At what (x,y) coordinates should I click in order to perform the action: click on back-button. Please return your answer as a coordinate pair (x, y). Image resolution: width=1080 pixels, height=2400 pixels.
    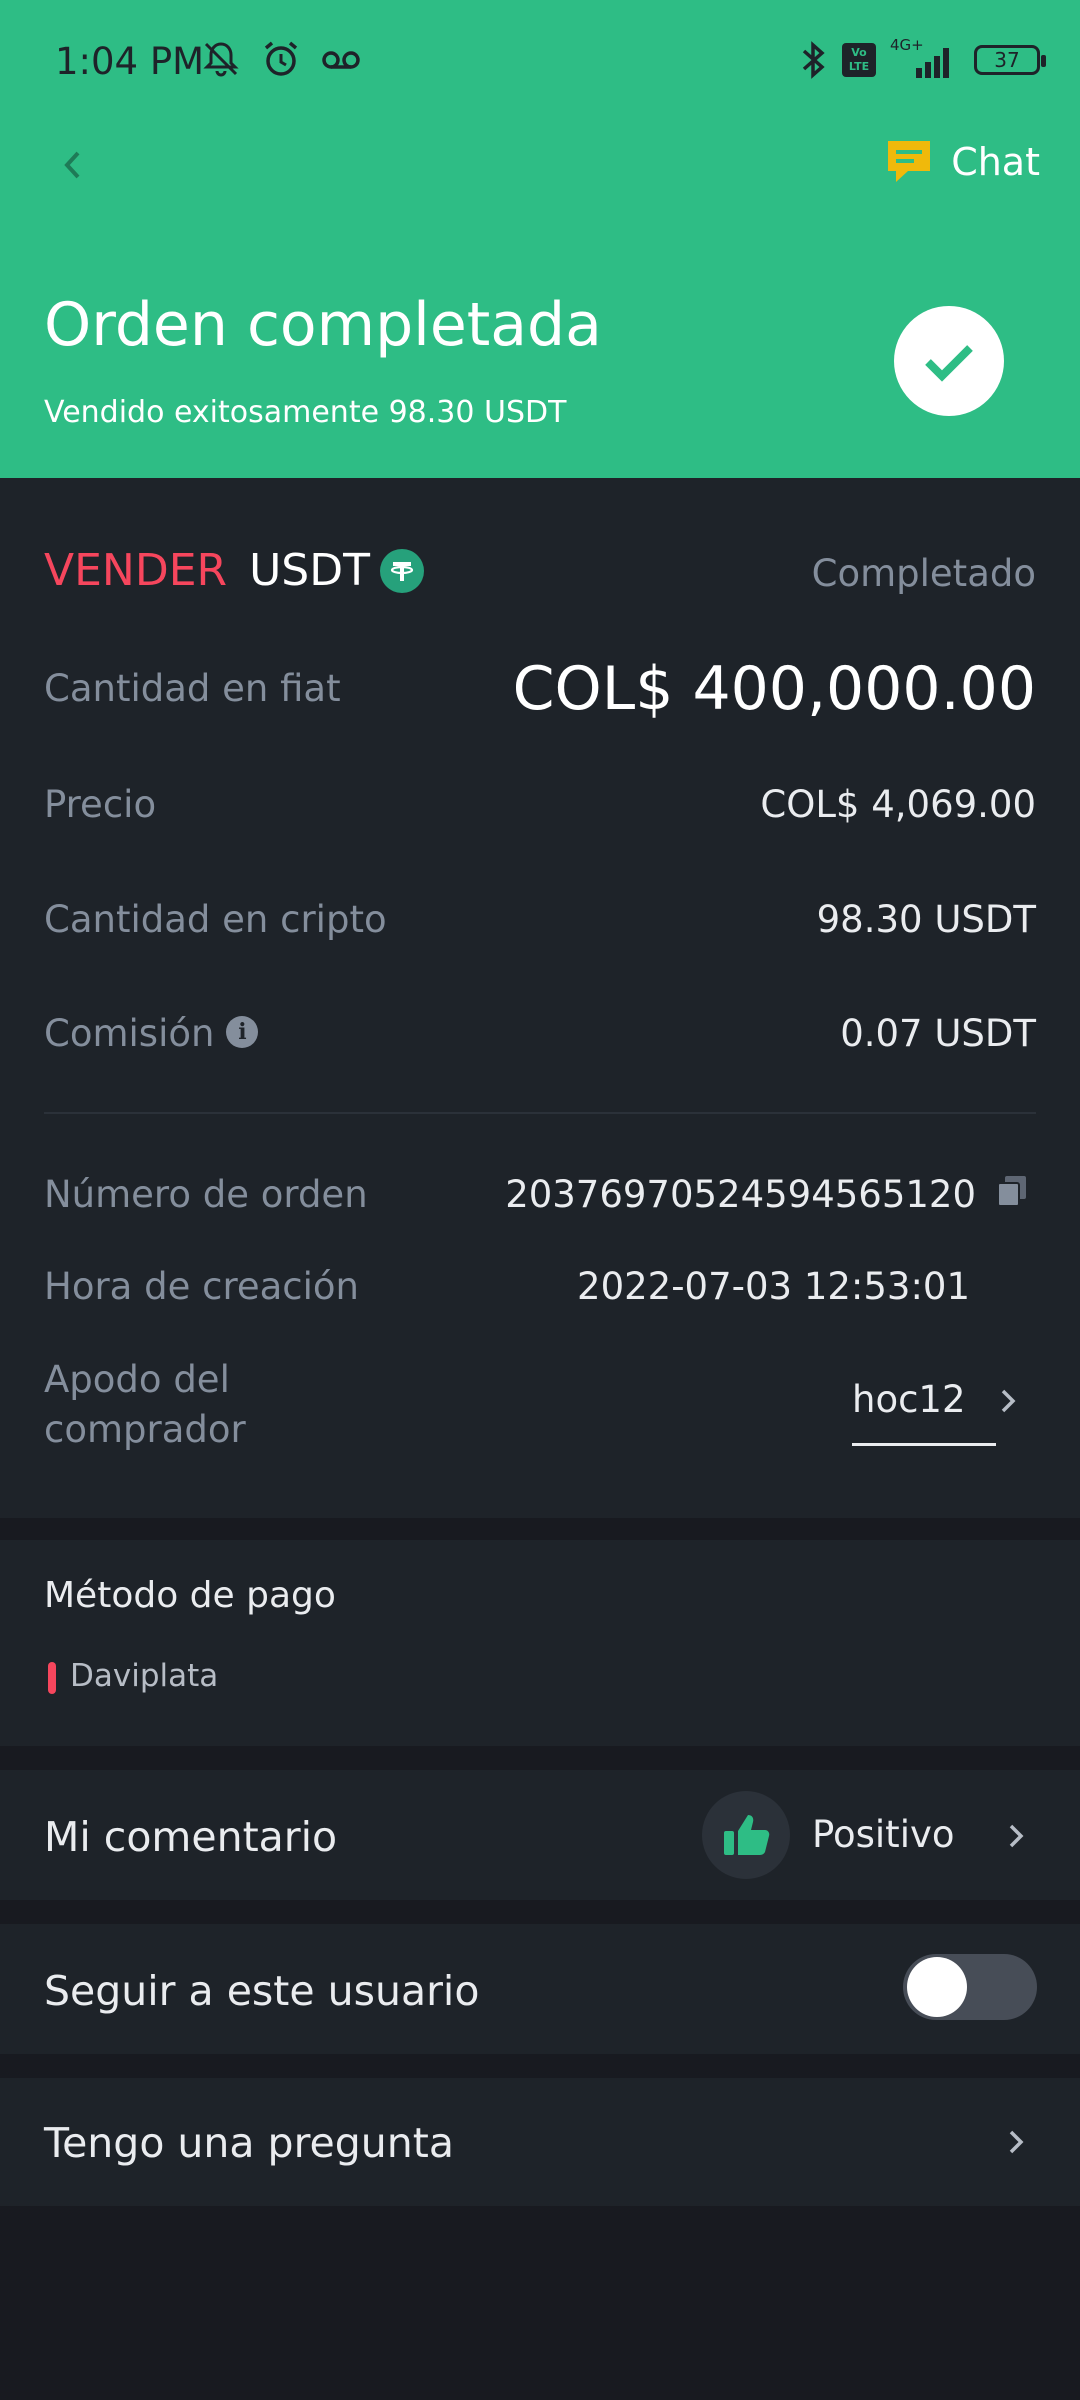
    Looking at the image, I should click on (72, 165).